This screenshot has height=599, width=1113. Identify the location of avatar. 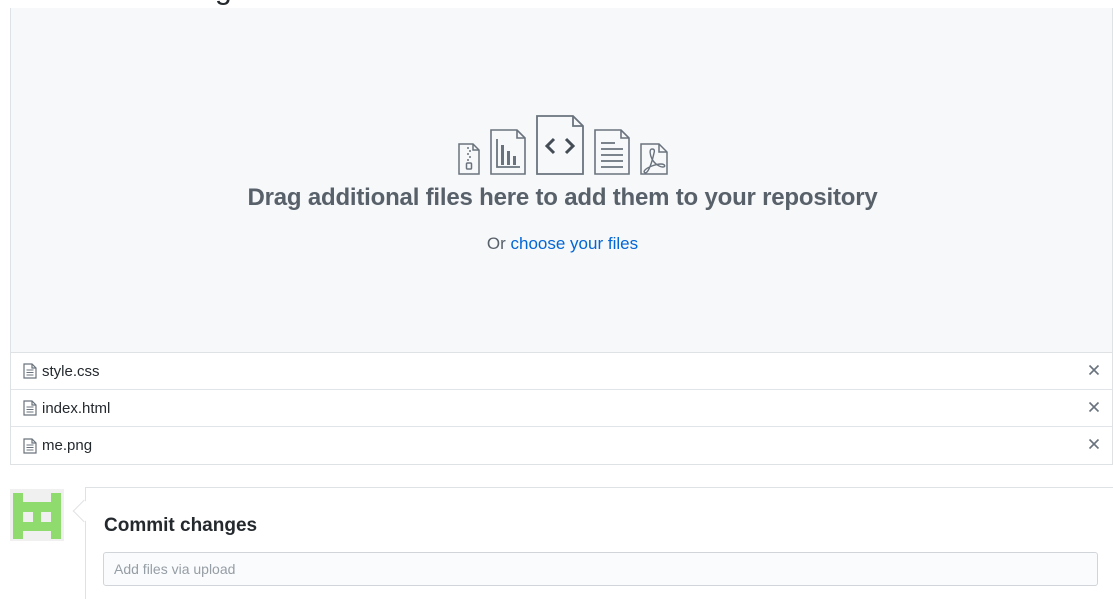
(37, 515).